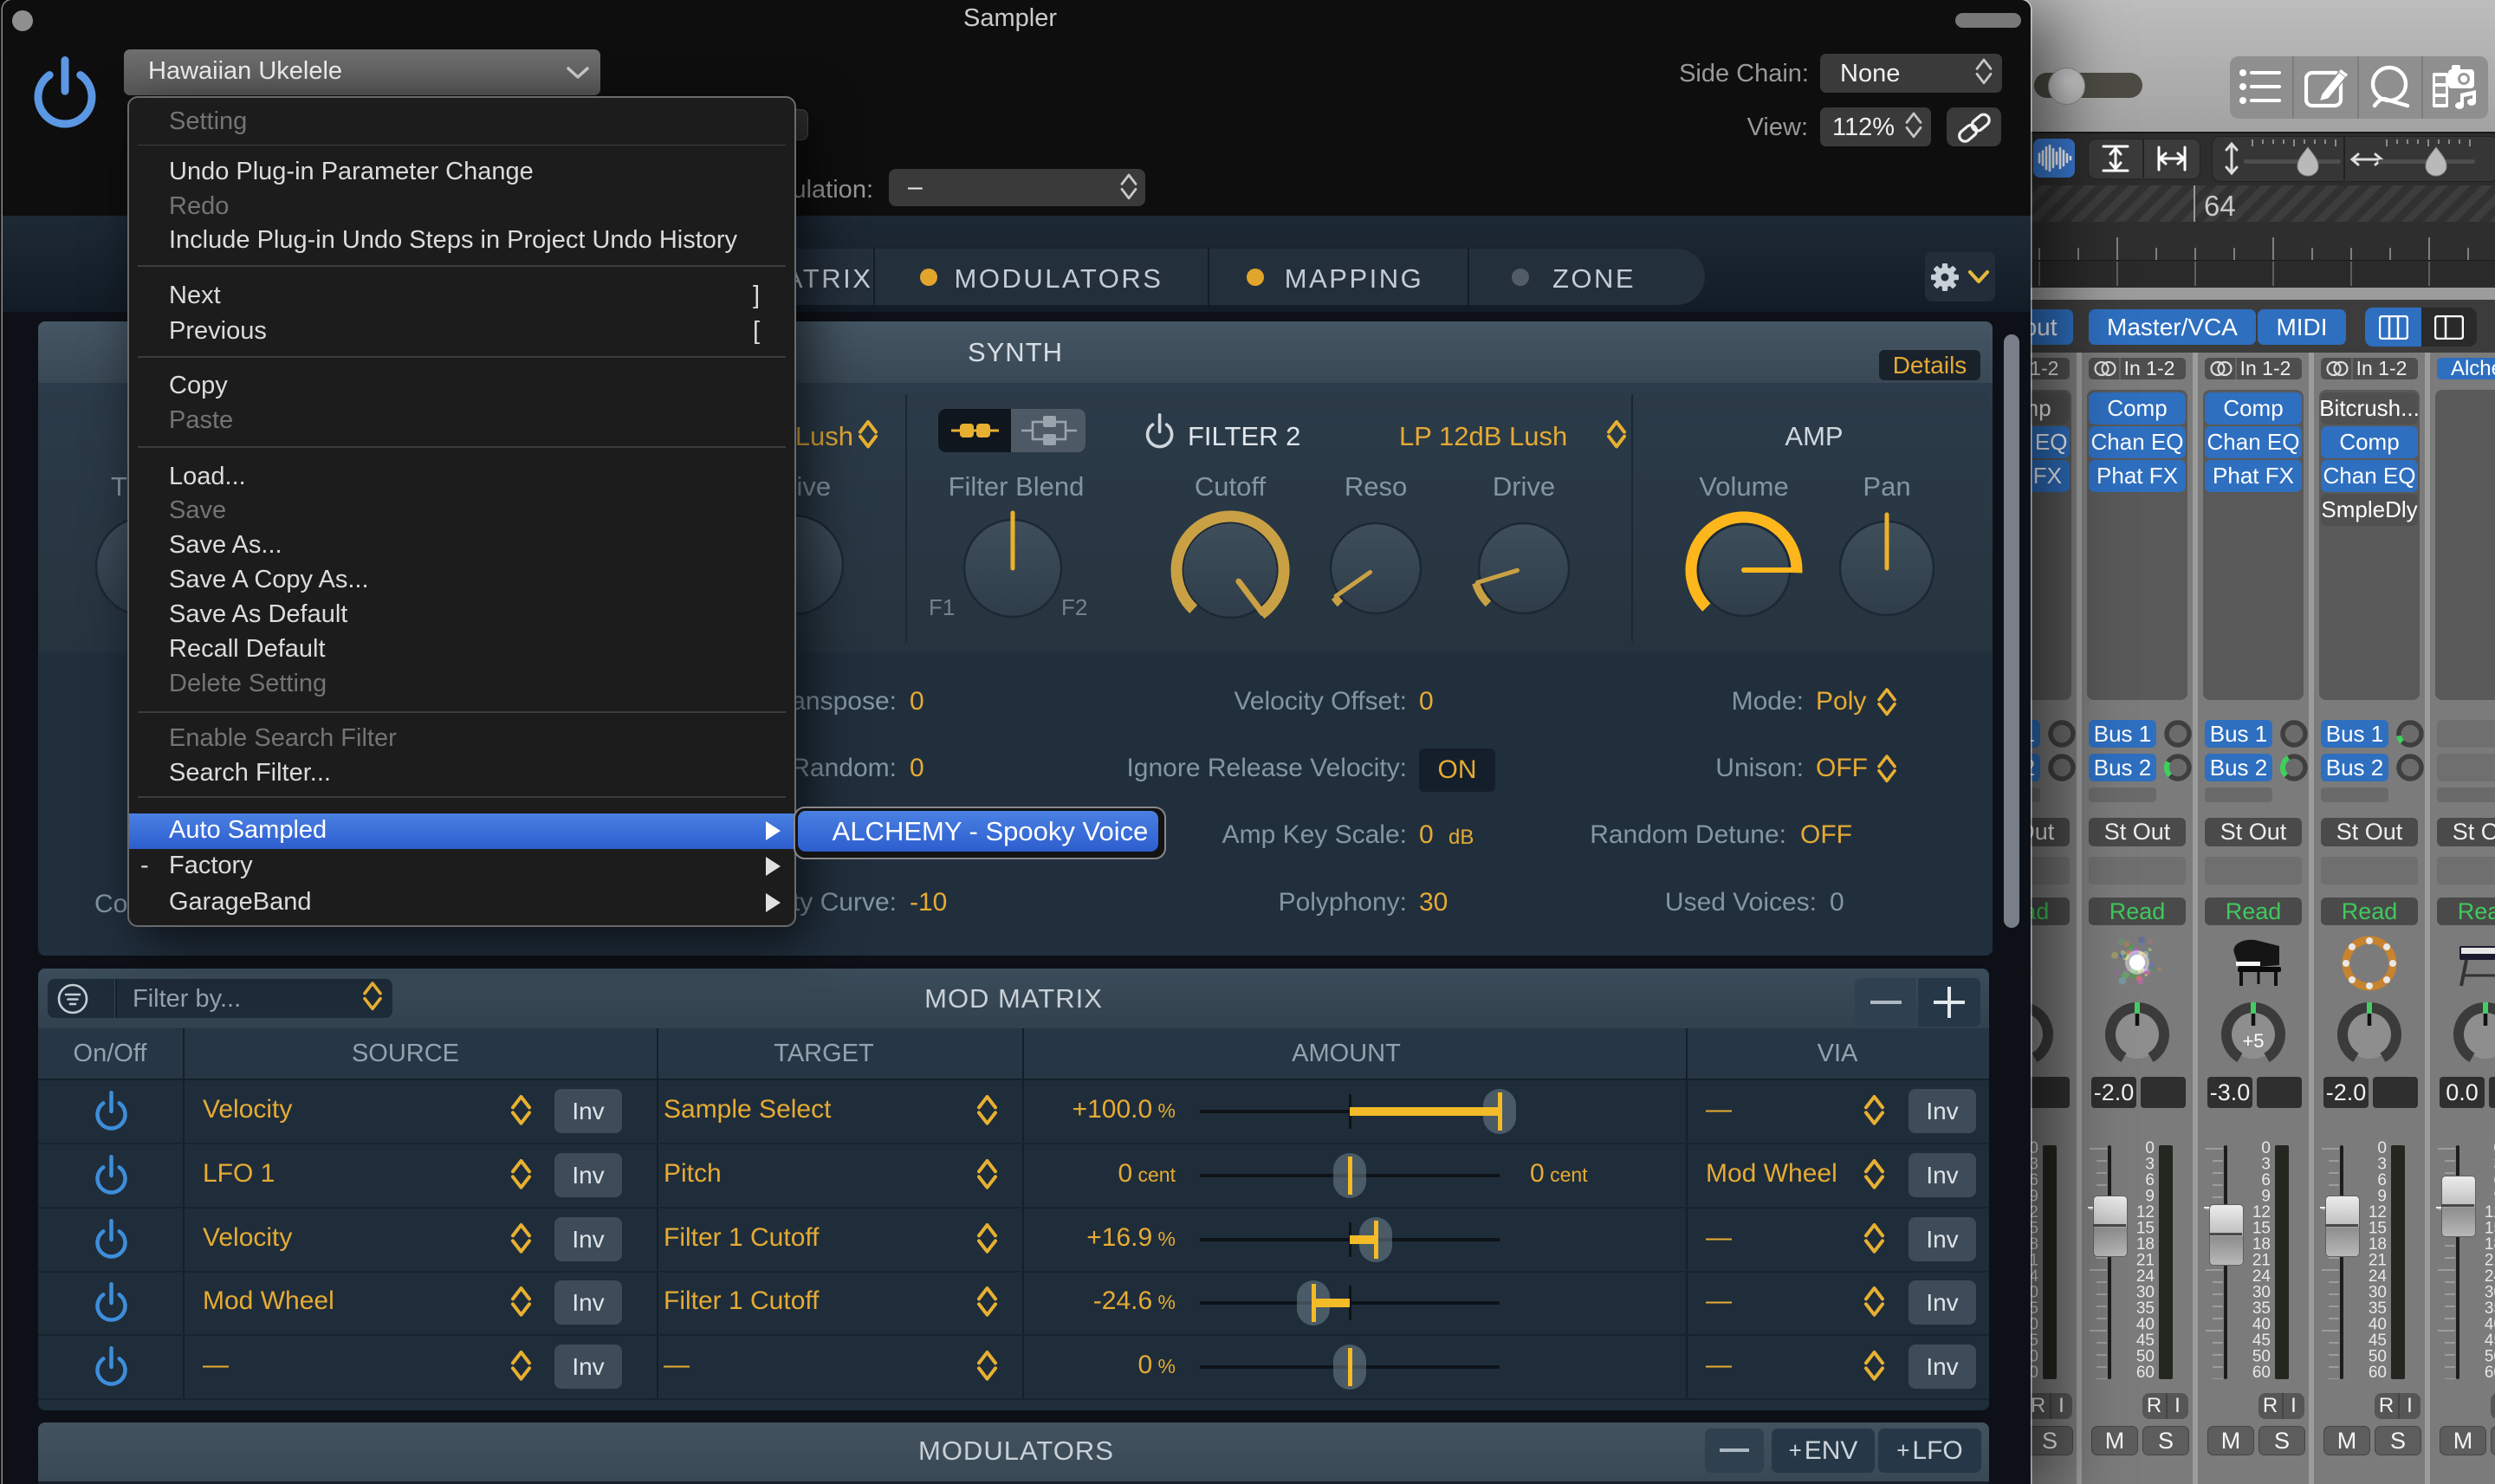  Describe the element at coordinates (2253, 1041) in the screenshot. I see `svg-text: +5` at that location.